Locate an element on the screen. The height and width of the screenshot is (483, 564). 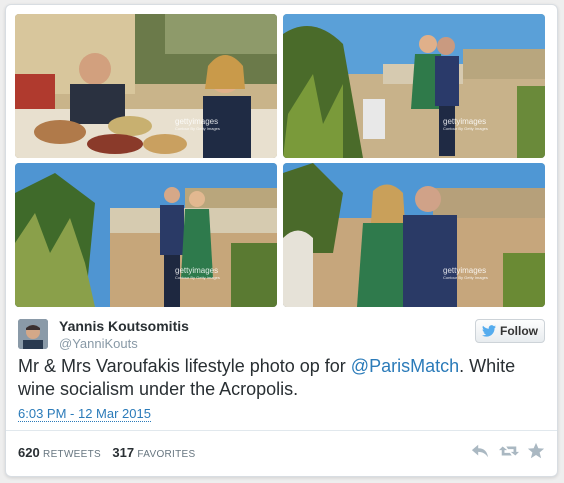
retweet-icon is located at coordinates (509, 451).